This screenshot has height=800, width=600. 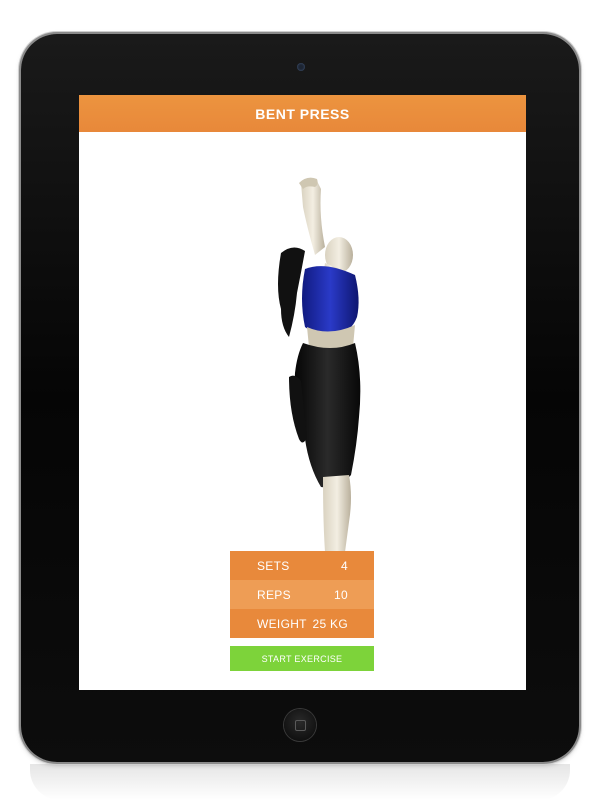 What do you see at coordinates (273, 565) in the screenshot?
I see `stat-label-sets: SETS` at bounding box center [273, 565].